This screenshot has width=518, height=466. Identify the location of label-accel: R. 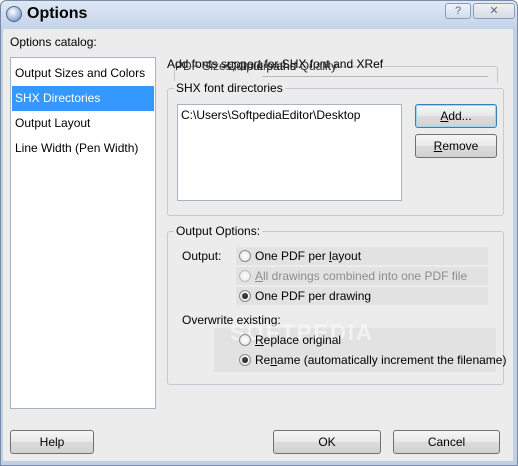
(259, 340).